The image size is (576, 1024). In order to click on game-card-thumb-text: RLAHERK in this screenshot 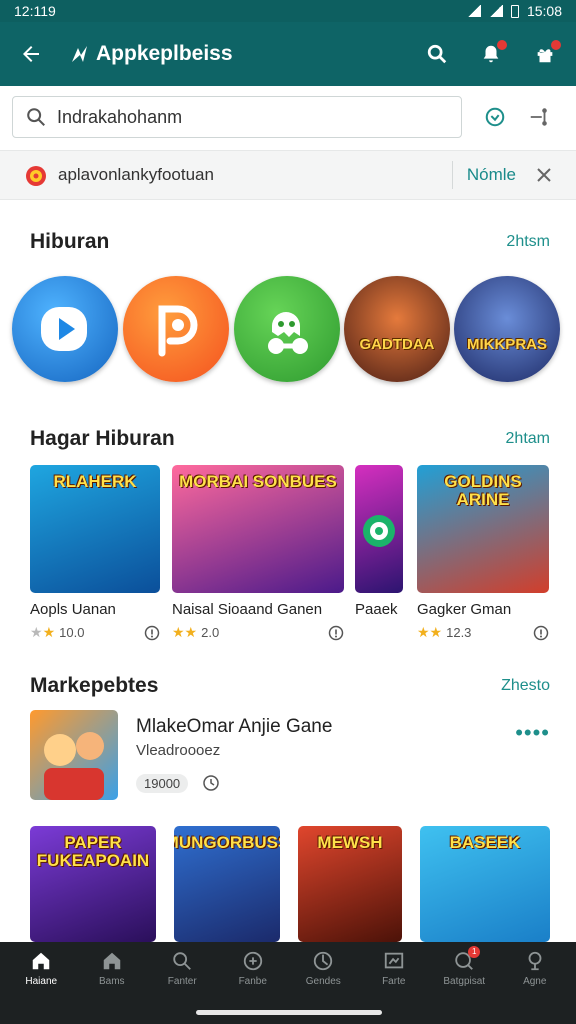, I will do `click(95, 481)`.